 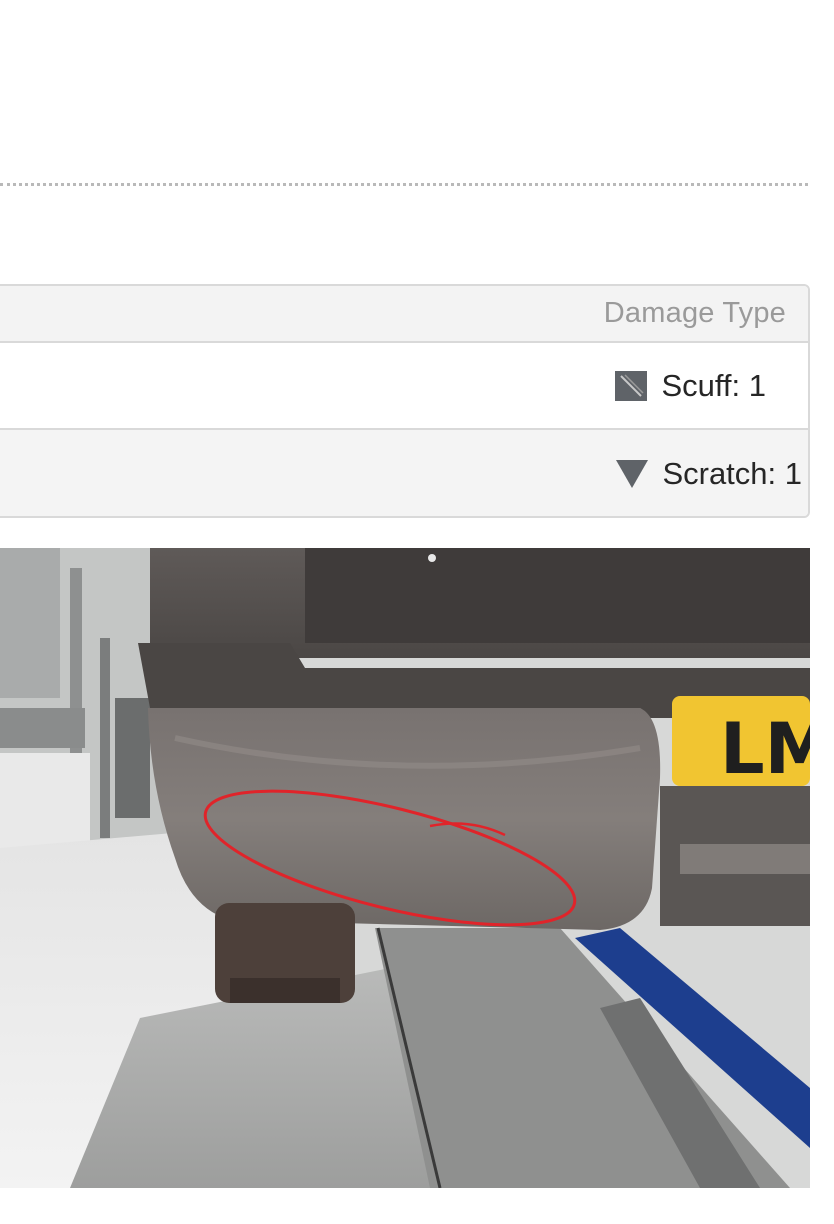 What do you see at coordinates (695, 313) in the screenshot?
I see `column-header-damage-type: Damage Type` at bounding box center [695, 313].